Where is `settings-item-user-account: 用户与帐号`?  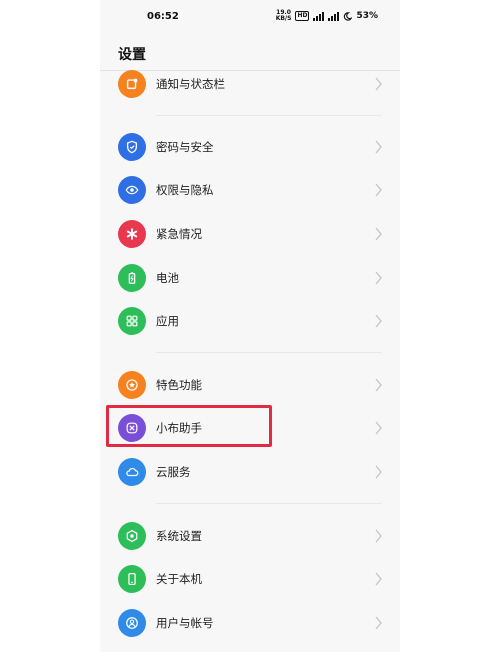 settings-item-user-account: 用户与帐号 is located at coordinates (250, 623).